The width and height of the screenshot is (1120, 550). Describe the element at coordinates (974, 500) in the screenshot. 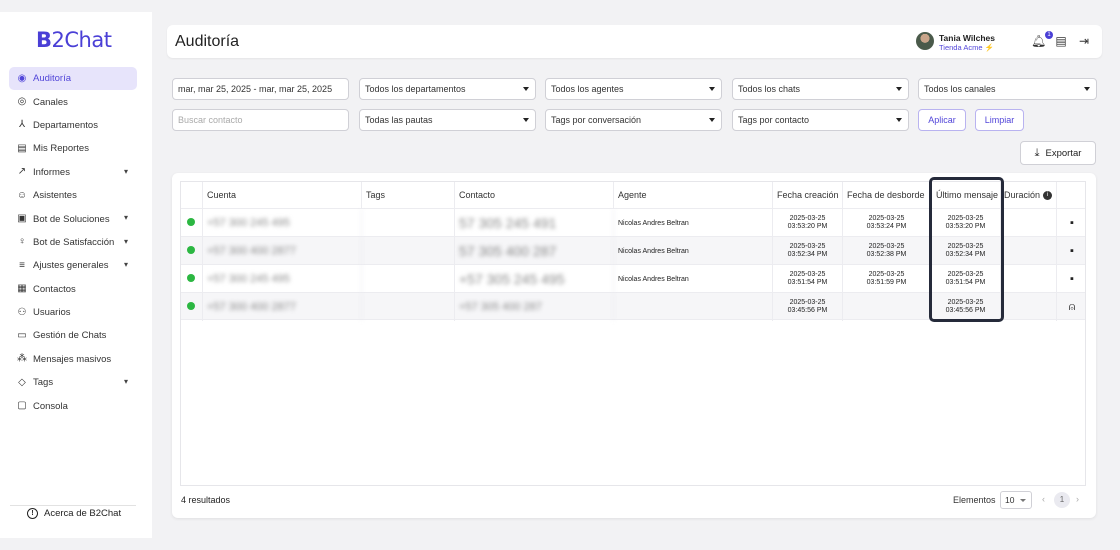

I see `elements-label: Elementos` at that location.